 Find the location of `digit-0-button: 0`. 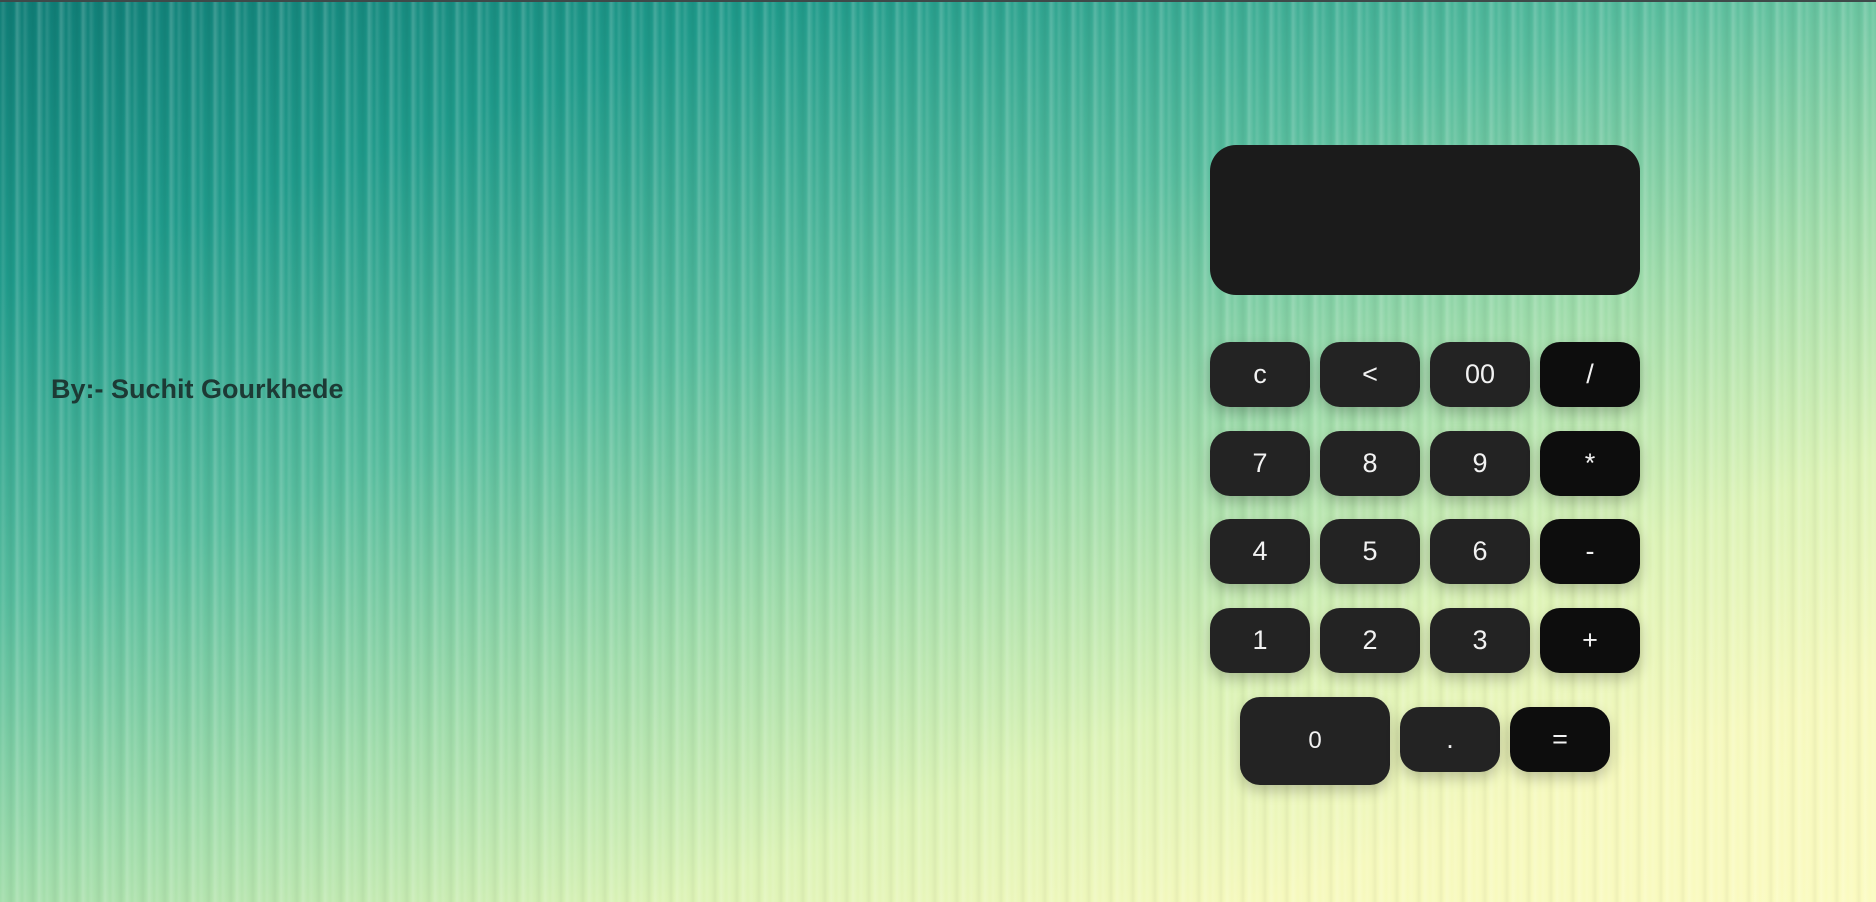

digit-0-button: 0 is located at coordinates (1315, 741).